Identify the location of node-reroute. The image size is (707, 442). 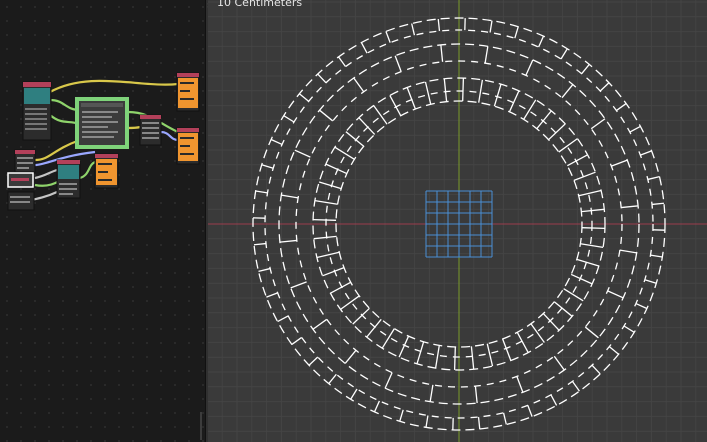
(21, 201).